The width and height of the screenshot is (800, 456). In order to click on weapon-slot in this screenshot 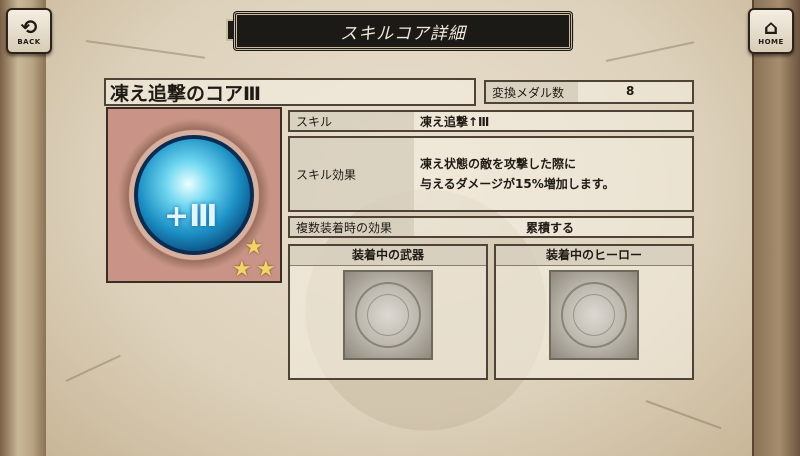, I will do `click(388, 315)`.